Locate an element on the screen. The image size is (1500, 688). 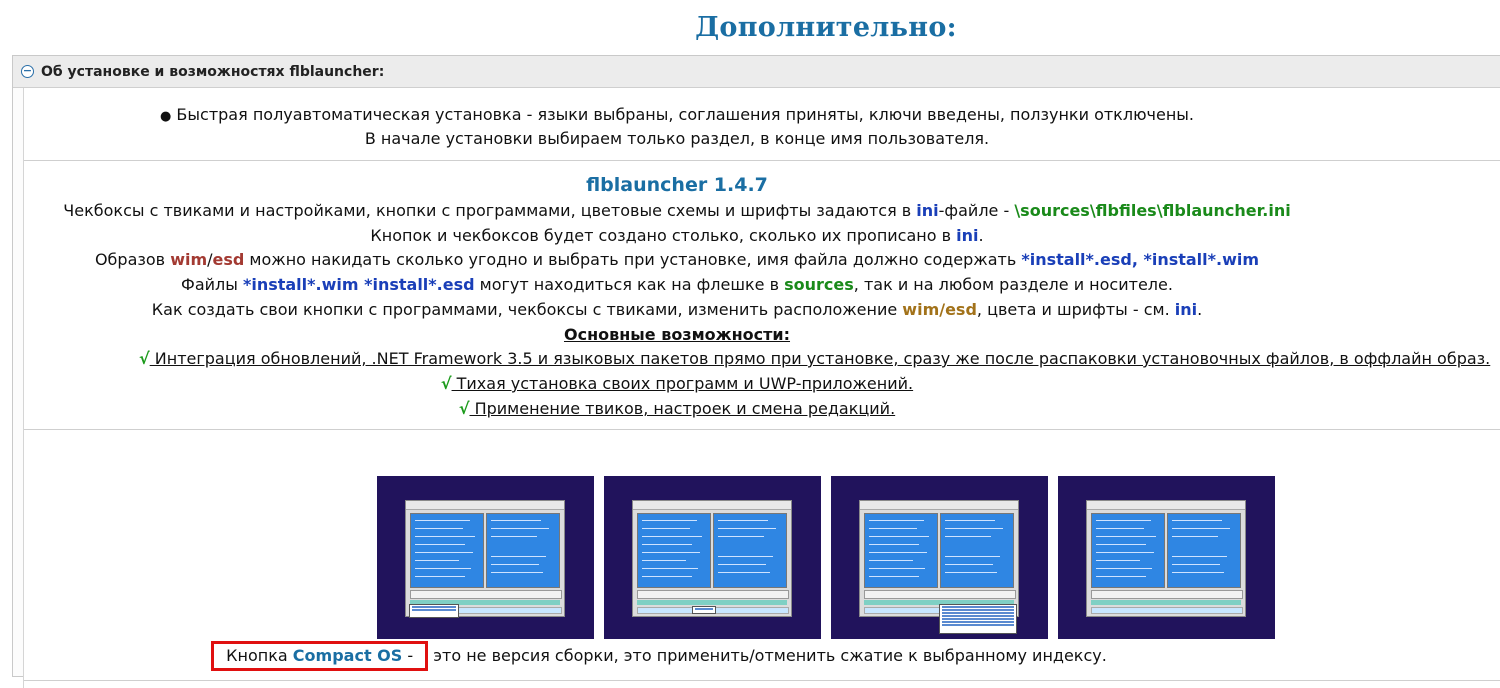
version-heading: flblauncher 1.4.7 is located at coordinates (677, 185).